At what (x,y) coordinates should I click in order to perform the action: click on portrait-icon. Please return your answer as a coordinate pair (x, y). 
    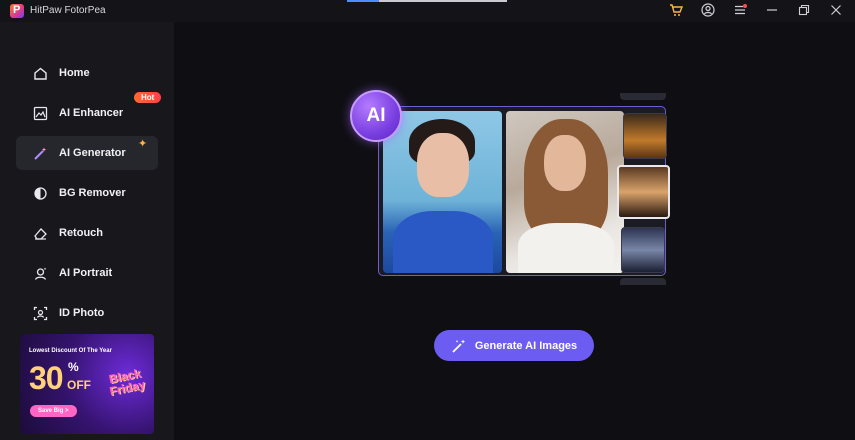
    Looking at the image, I should click on (40, 273).